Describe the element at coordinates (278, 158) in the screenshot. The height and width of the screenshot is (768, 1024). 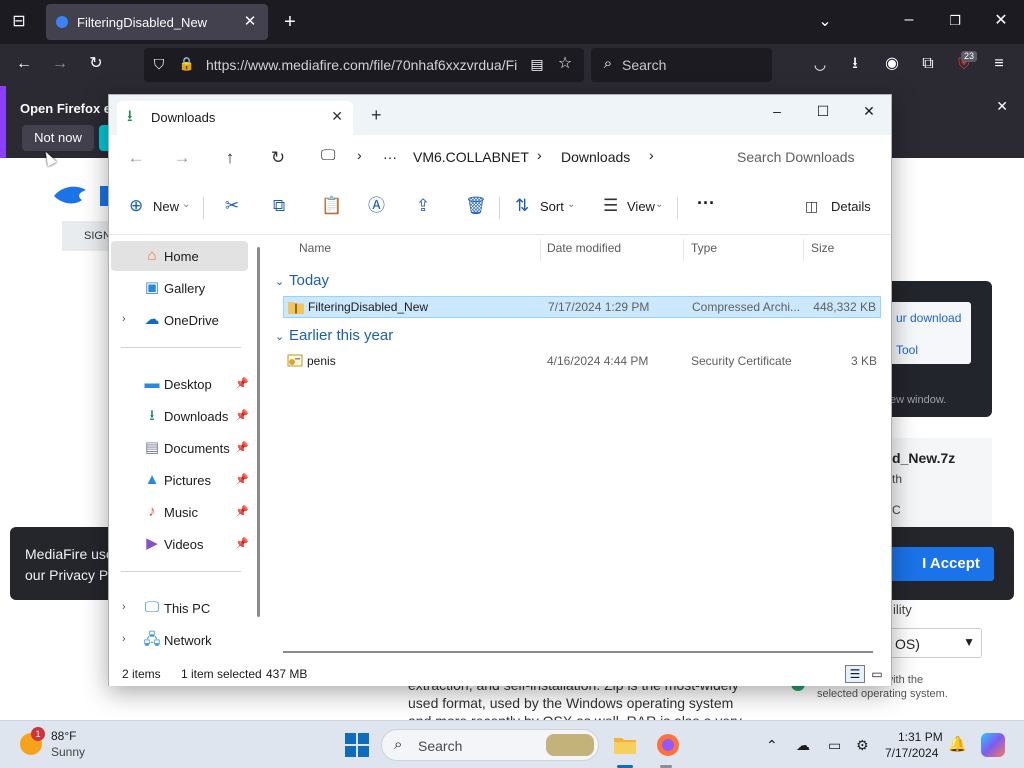
I see `explorer-refresh-icon: ↻` at that location.